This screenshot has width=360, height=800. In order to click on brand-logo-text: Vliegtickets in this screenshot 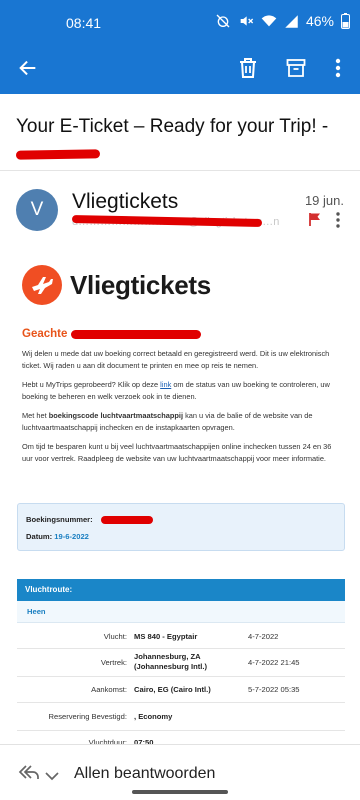, I will do `click(140, 284)`.